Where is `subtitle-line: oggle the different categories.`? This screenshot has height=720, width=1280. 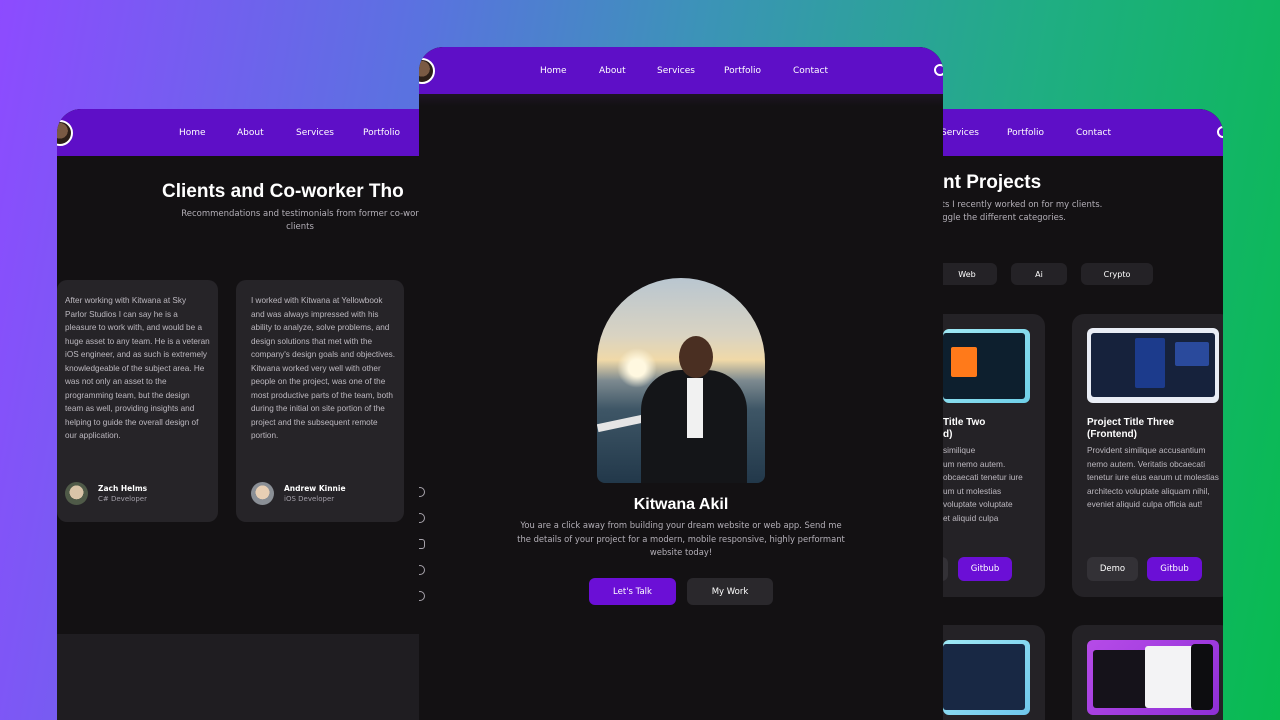
subtitle-line: oggle the different categories. is located at coordinates (1004, 218).